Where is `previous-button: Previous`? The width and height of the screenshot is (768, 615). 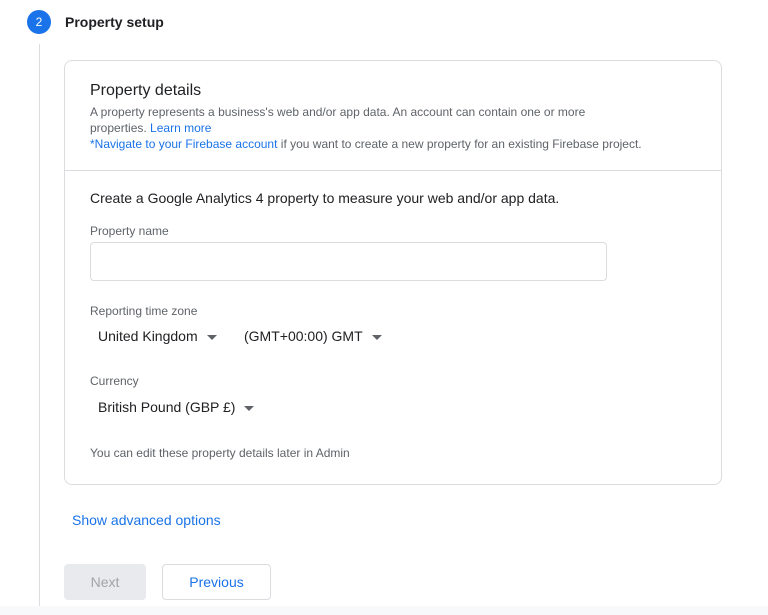 previous-button: Previous is located at coordinates (216, 582).